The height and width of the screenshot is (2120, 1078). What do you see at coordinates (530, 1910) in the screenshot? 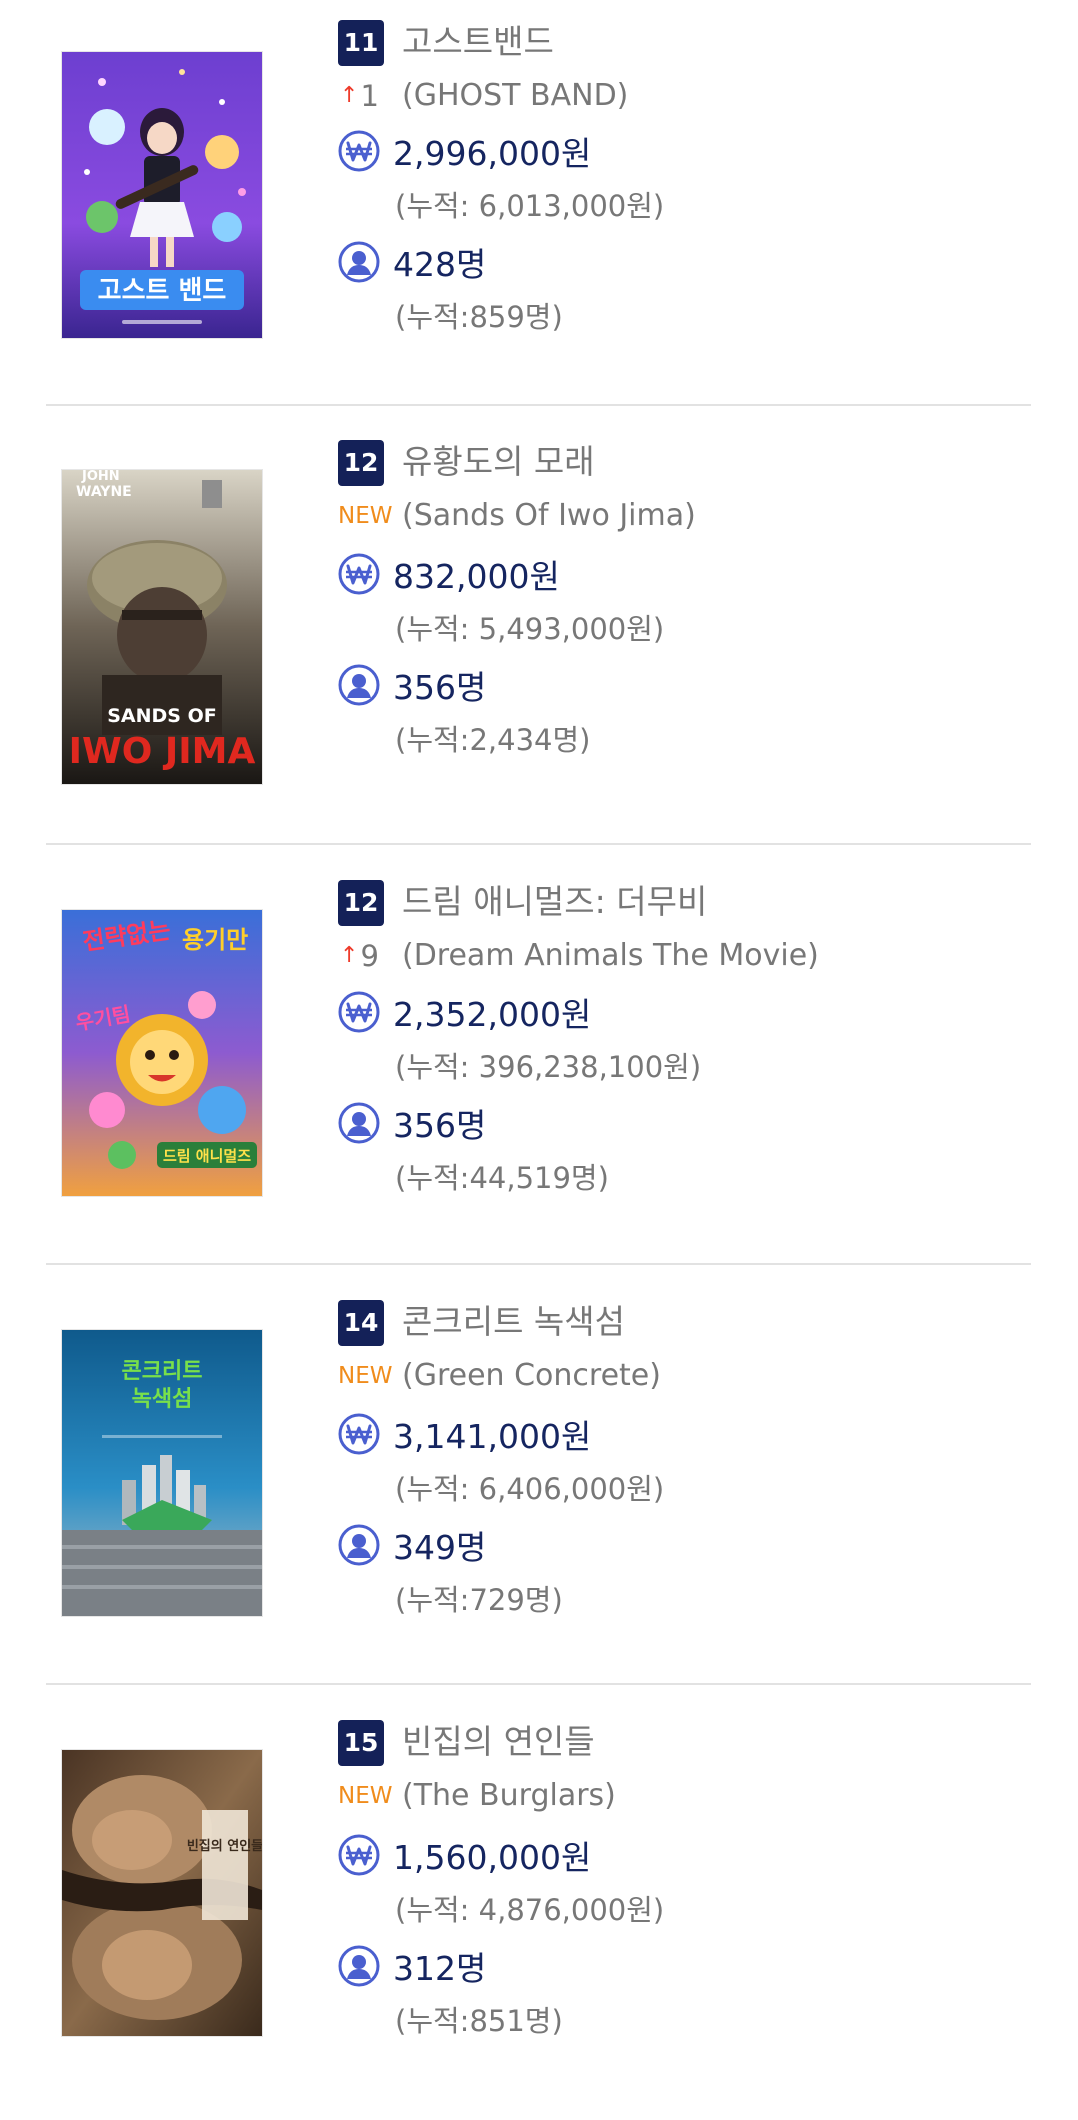
I see `sales-cumulative: (누적: 4,876,000원)` at bounding box center [530, 1910].